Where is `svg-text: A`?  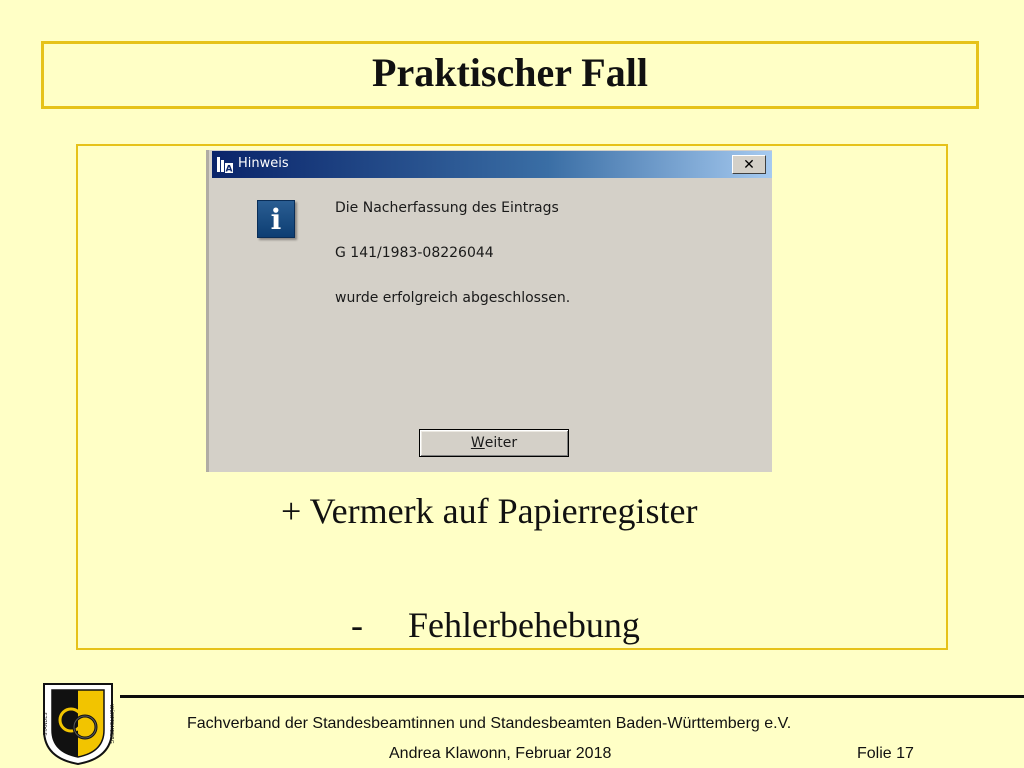 svg-text: A is located at coordinates (229, 170).